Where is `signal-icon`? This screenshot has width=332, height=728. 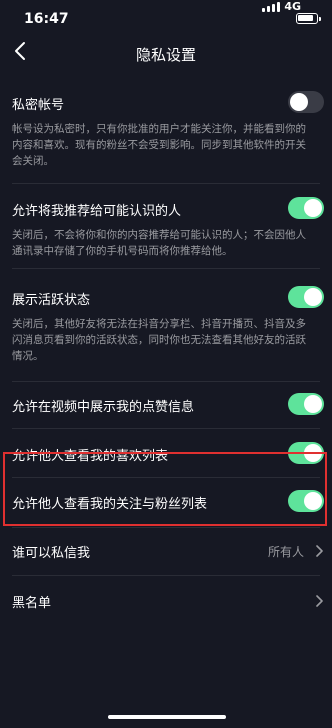 signal-icon is located at coordinates (271, 7).